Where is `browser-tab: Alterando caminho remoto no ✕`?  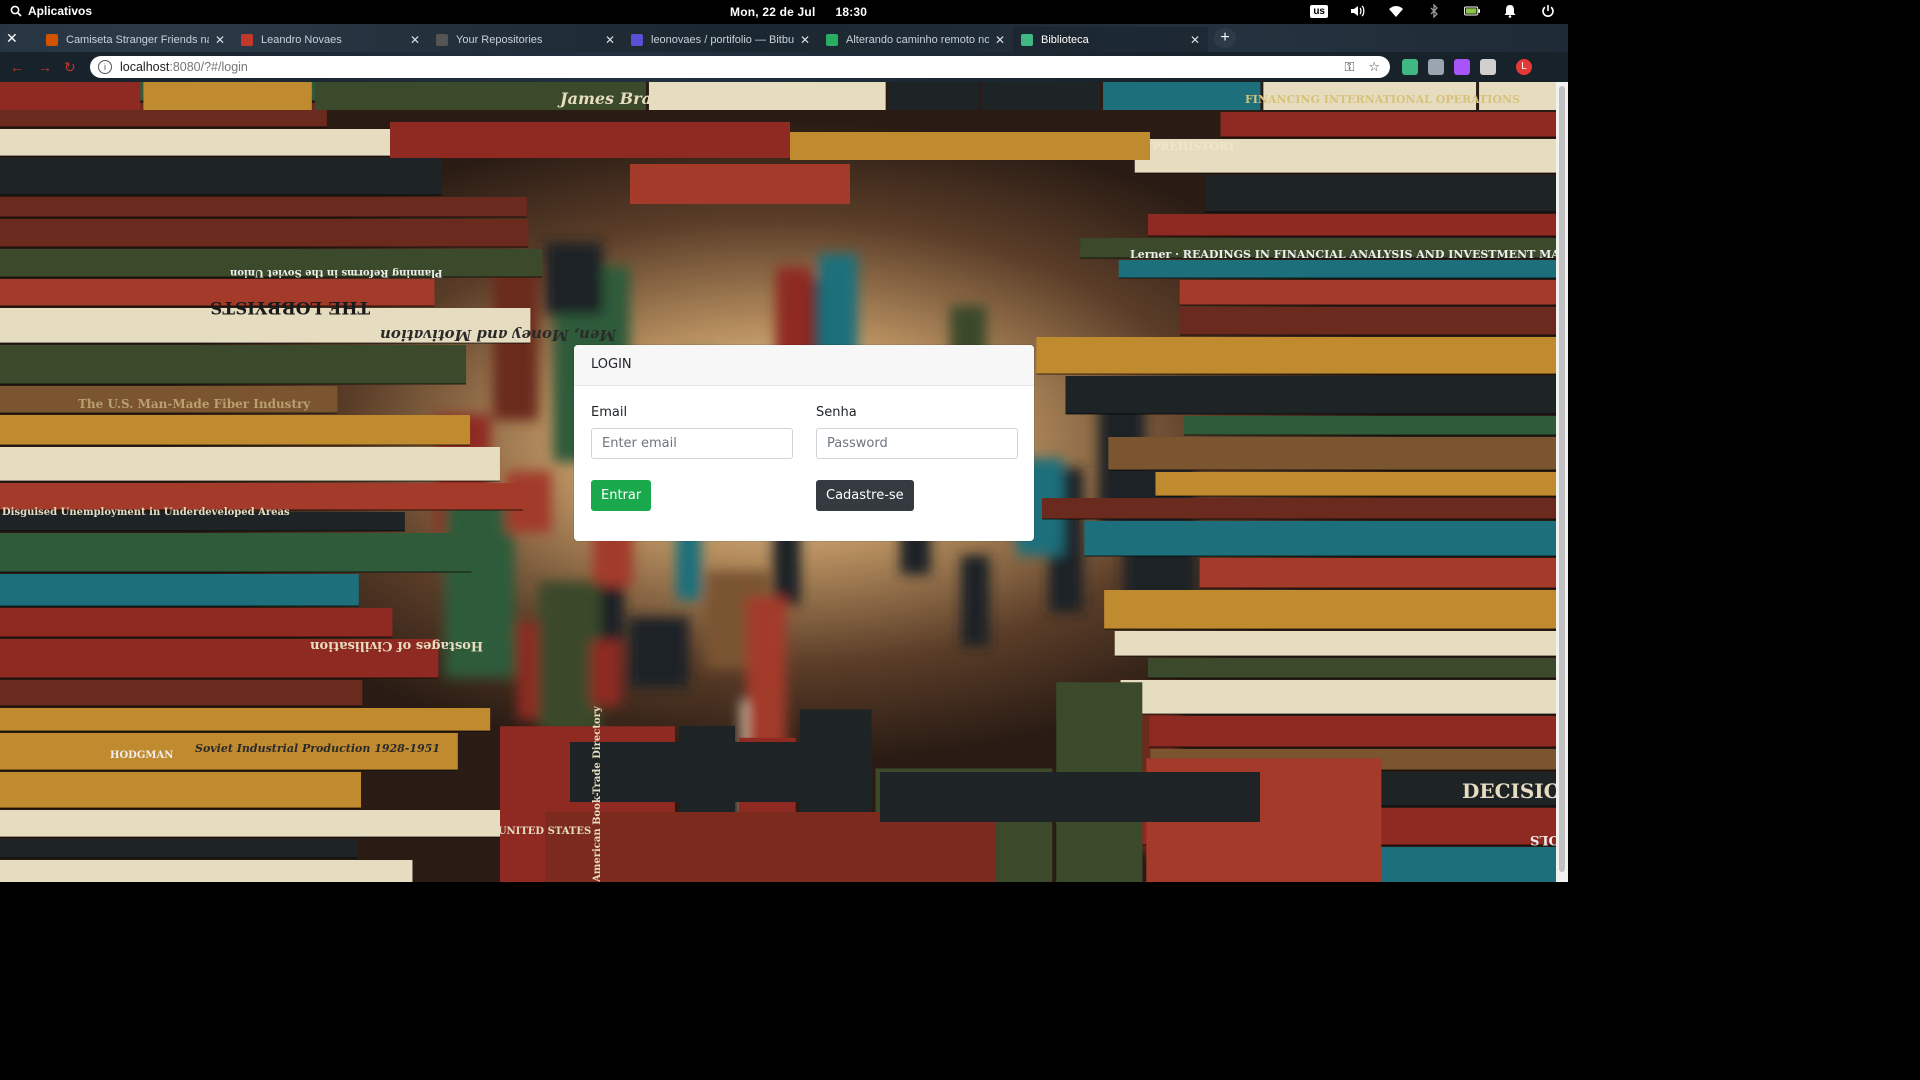 browser-tab: Alterando caminho remoto no ✕ is located at coordinates (915, 39).